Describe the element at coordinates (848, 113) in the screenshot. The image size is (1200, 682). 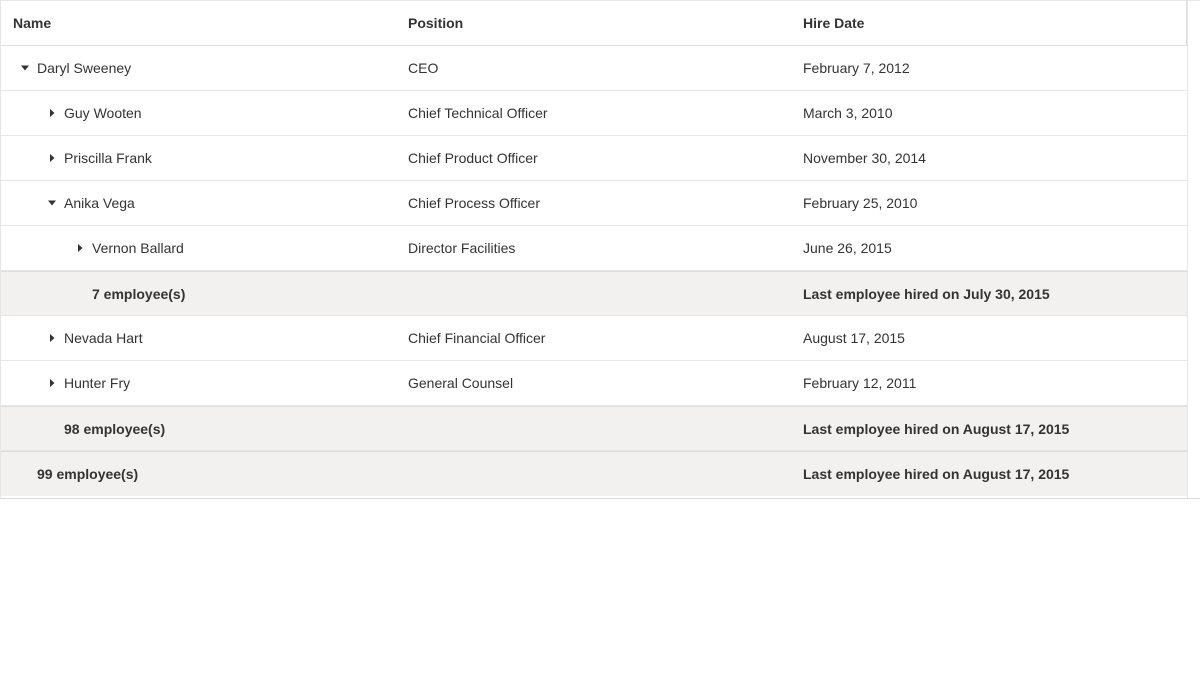
I see `cell-hire-date: March 3, 2010` at that location.